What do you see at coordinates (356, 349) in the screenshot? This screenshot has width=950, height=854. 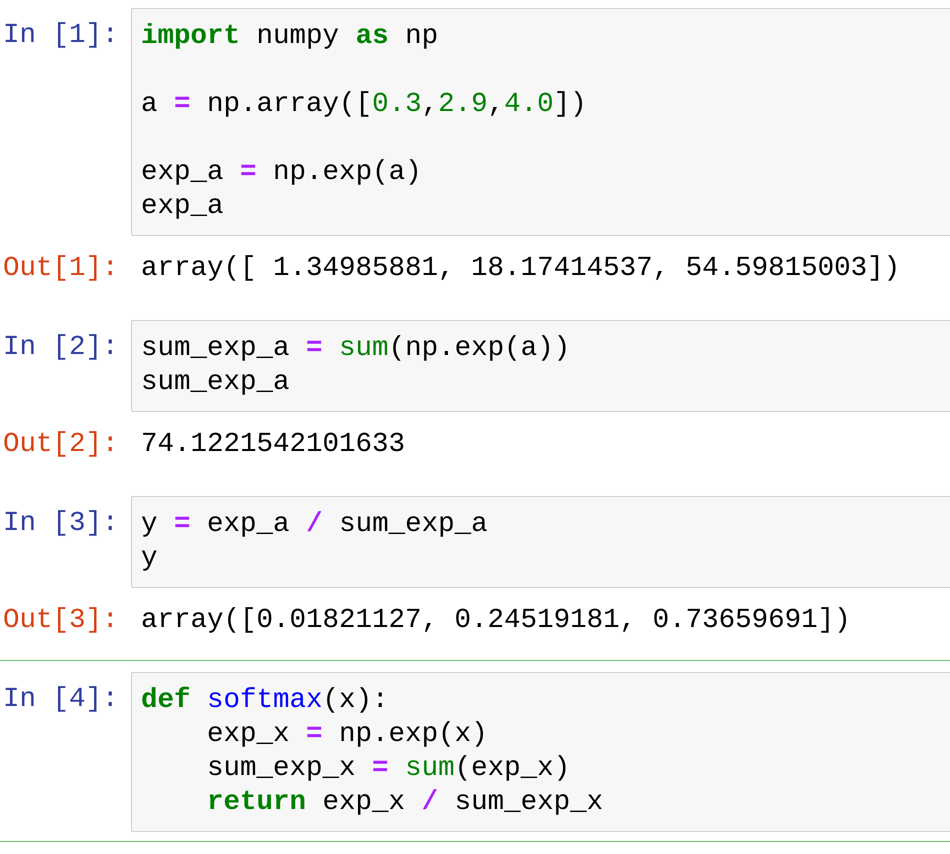 I see `code-line: sum_exp_a = sum(np.exp(a))` at bounding box center [356, 349].